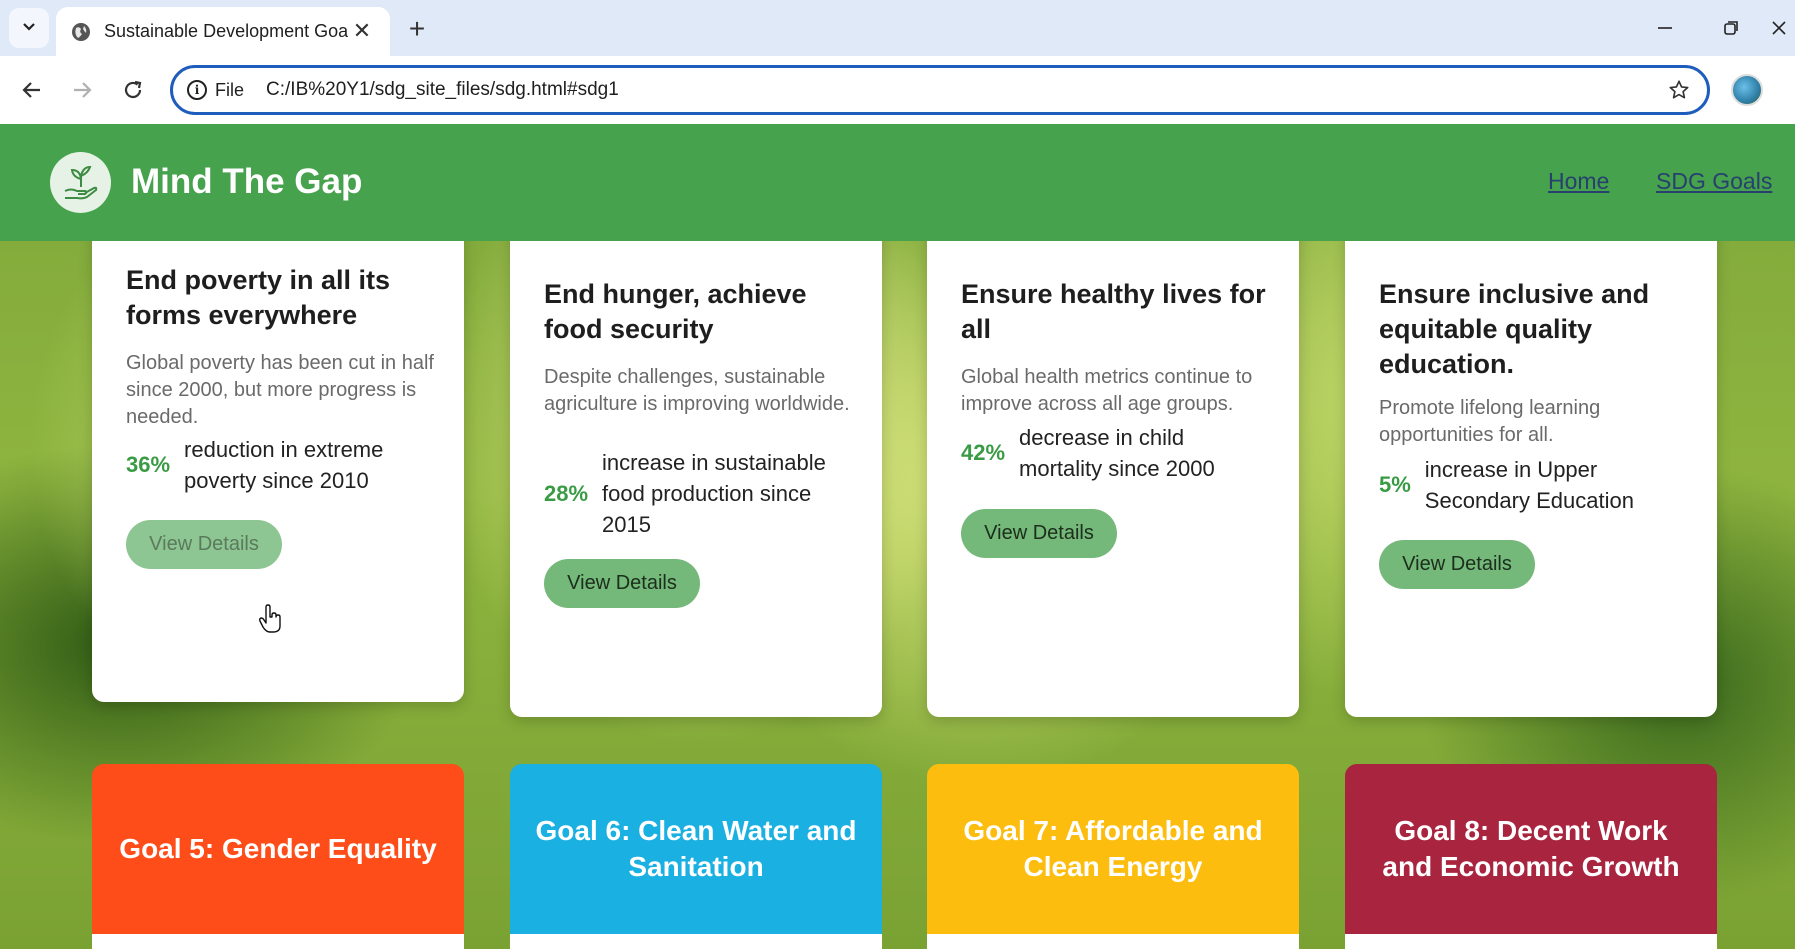 This screenshot has height=949, width=1795. I want to click on goal-6-card: Goal 6: Clean Water and Sanitation, so click(696, 856).